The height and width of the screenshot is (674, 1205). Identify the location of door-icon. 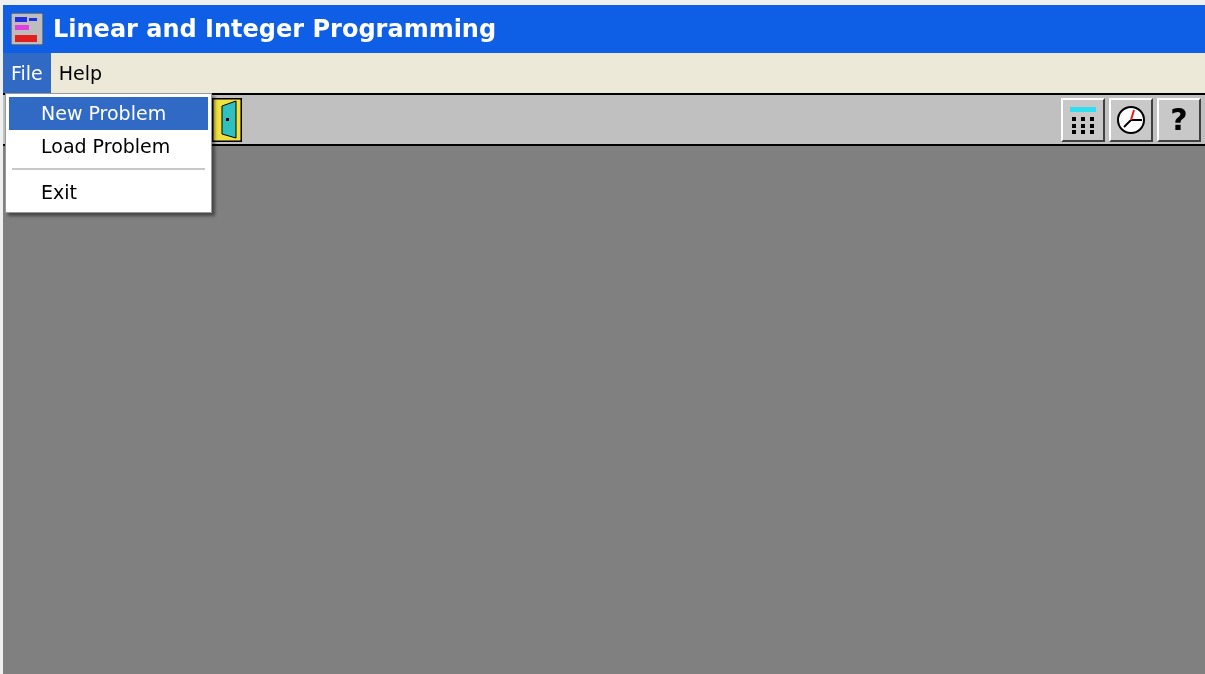
(227, 119).